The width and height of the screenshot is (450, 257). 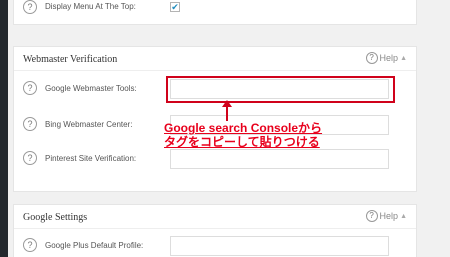 What do you see at coordinates (227, 110) in the screenshot?
I see `arrow-up-icon` at bounding box center [227, 110].